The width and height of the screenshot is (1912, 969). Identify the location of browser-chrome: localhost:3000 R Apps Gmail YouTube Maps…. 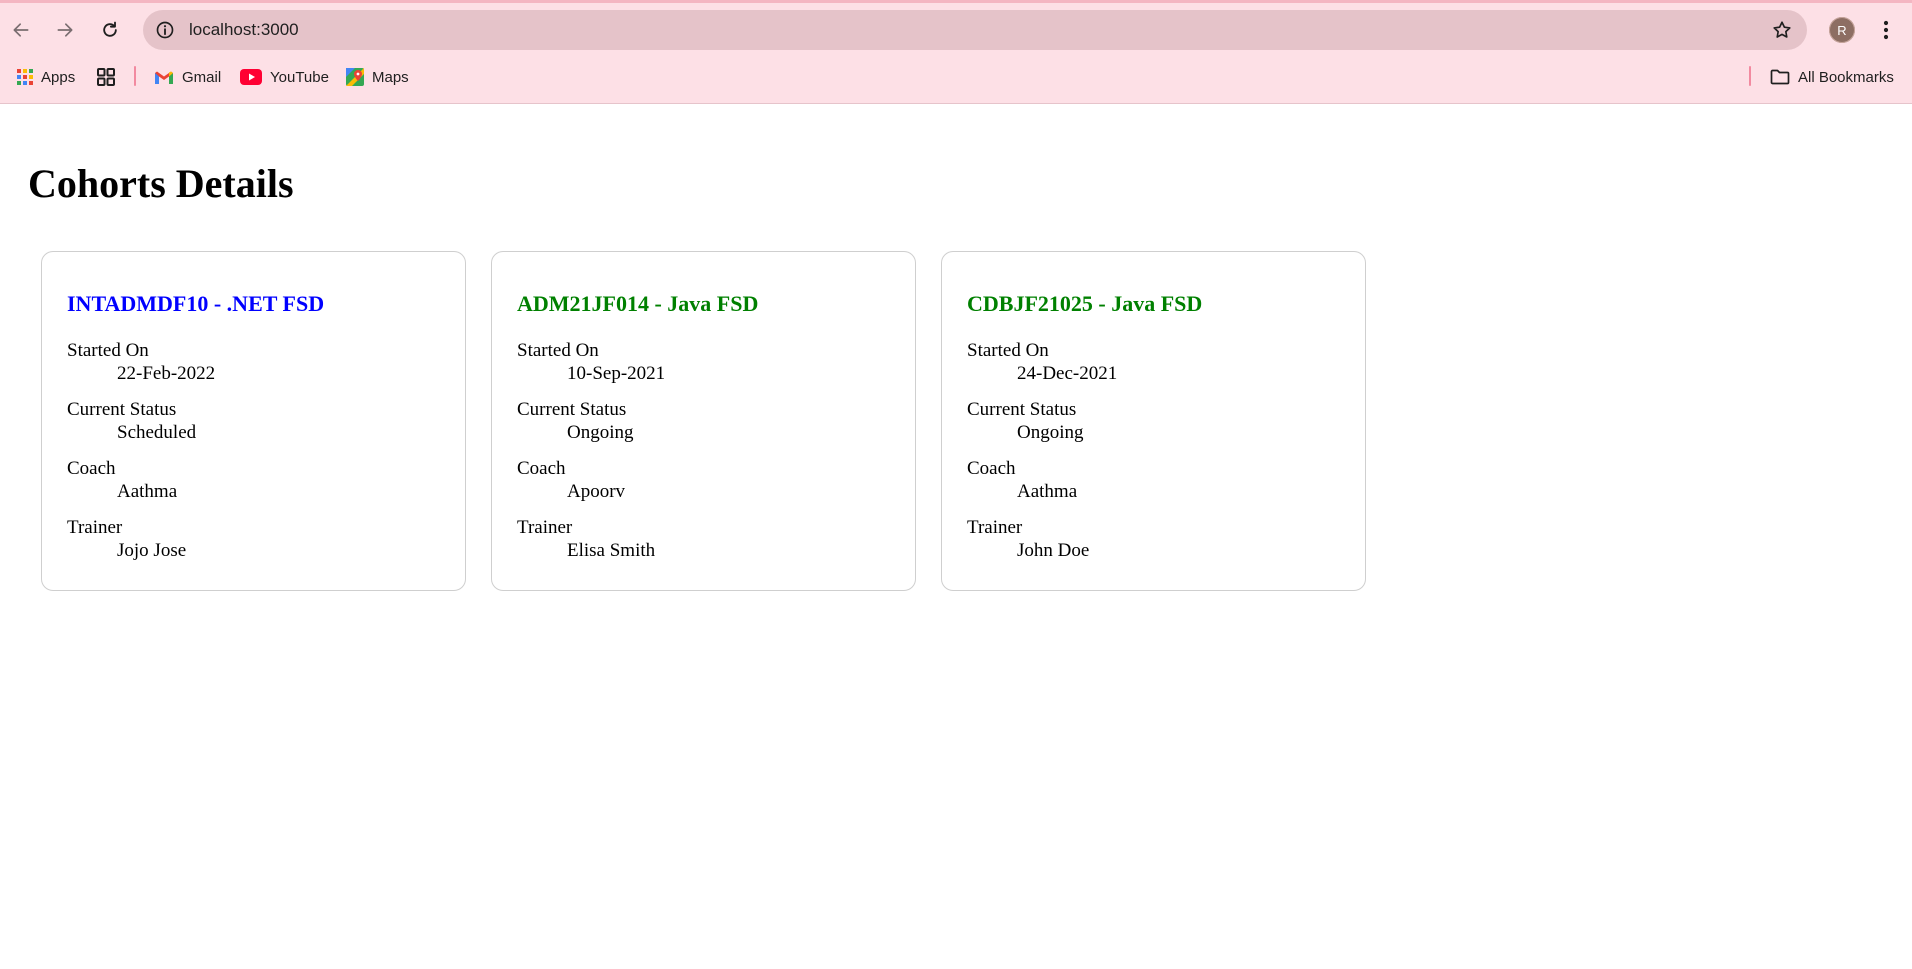
(956, 52).